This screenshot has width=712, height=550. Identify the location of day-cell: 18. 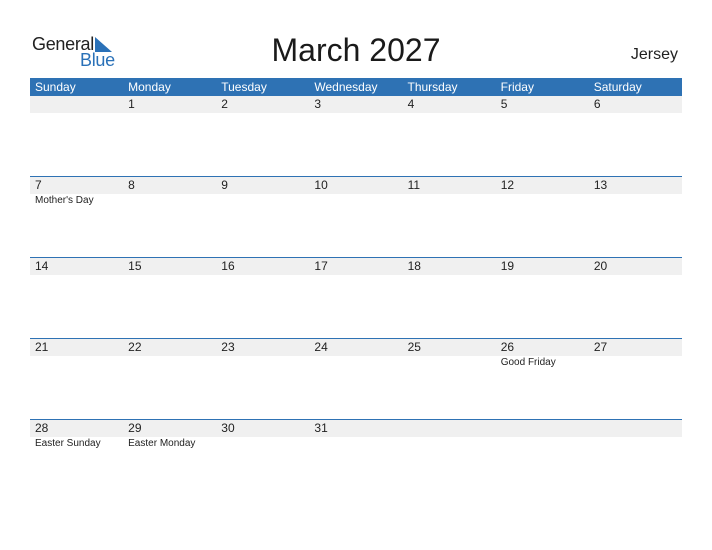
(449, 298).